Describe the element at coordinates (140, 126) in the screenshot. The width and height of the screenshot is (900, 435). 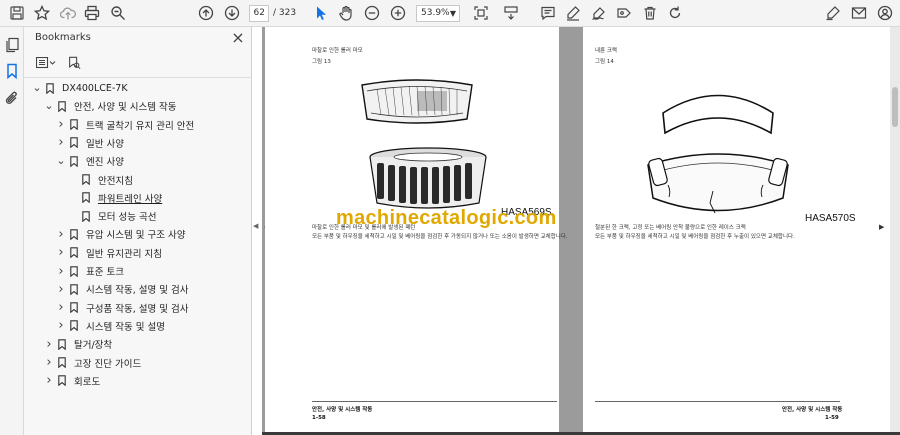
I see `bookmark-label: 트랙 굴착기 유지 관리 안전` at that location.